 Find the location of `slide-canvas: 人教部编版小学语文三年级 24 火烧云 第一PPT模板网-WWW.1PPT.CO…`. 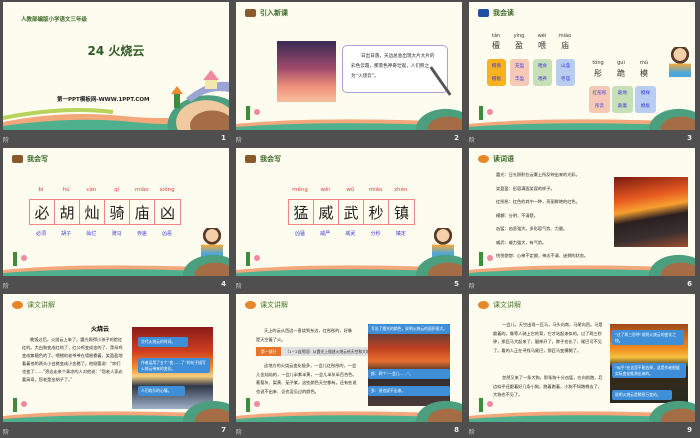

slide-canvas: 人教部编版小学语文三年级 24 火烧云 第一PPT模板网-WWW.1PPT.CO… is located at coordinates (116, 66).